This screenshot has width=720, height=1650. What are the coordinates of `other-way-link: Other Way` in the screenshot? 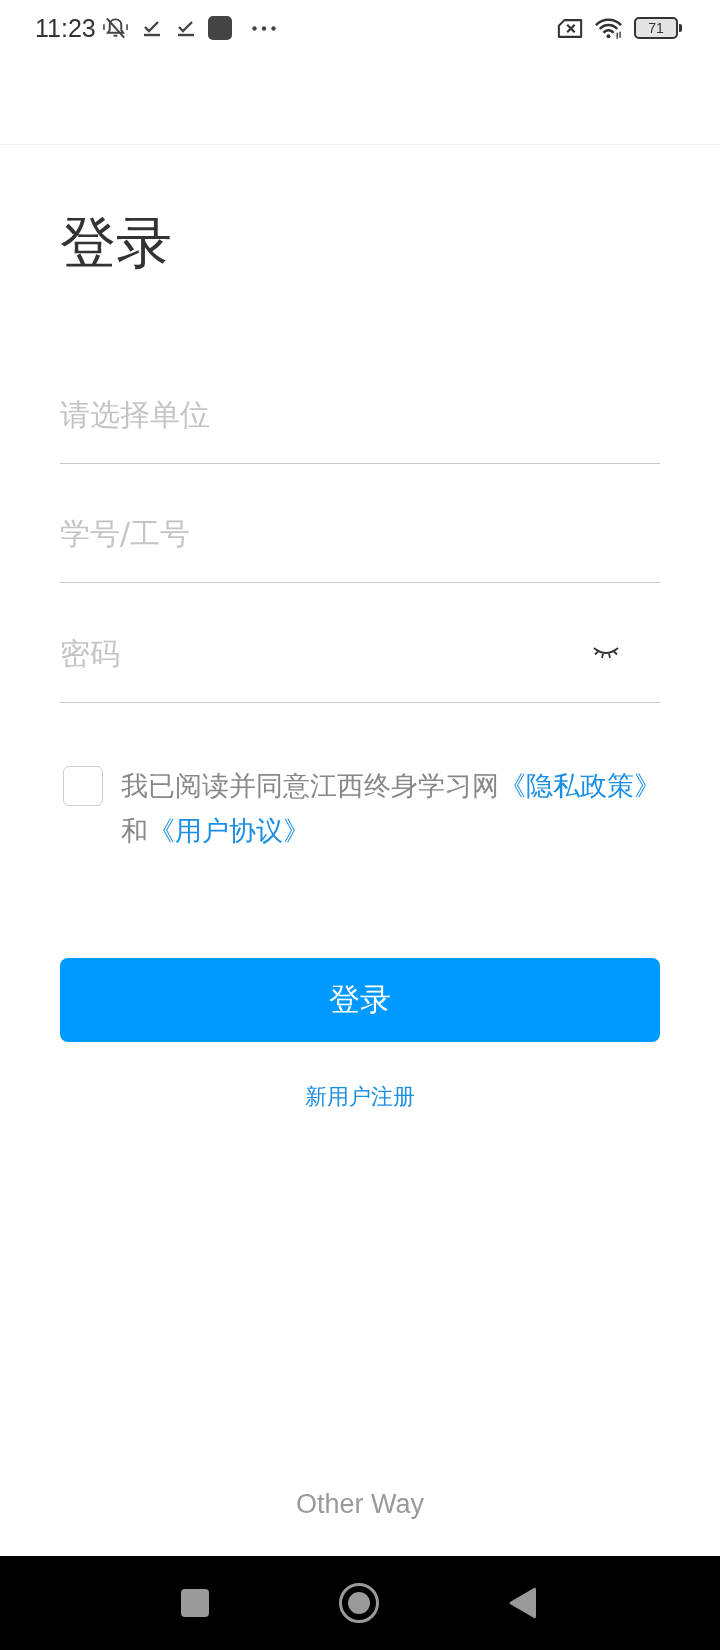 It's located at (360, 1504).